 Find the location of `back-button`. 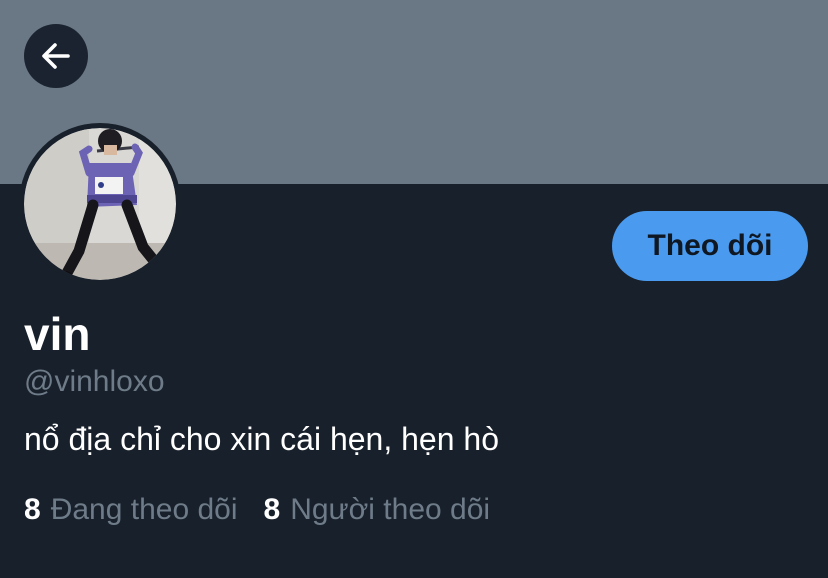

back-button is located at coordinates (56, 56).